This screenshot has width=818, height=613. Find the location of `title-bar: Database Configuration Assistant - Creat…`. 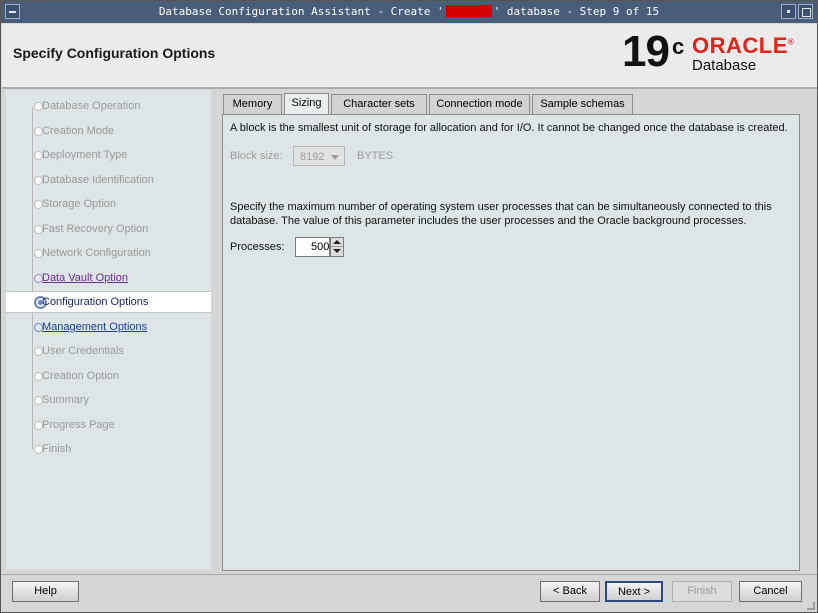

title-bar: Database Configuration Assistant - Creat… is located at coordinates (409, 12).